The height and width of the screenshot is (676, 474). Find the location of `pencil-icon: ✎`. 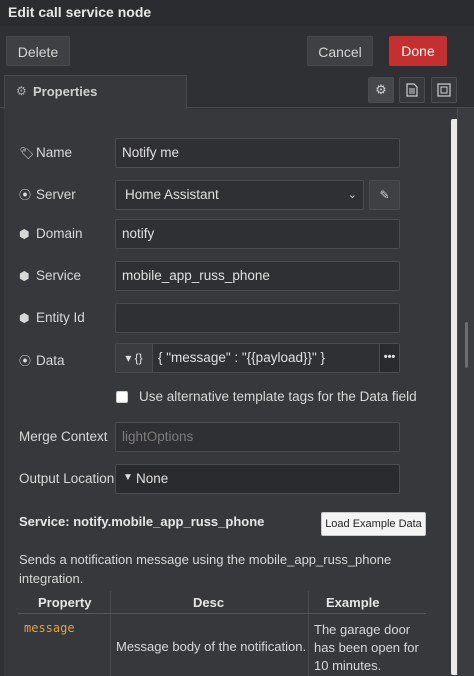

pencil-icon: ✎ is located at coordinates (384, 195).